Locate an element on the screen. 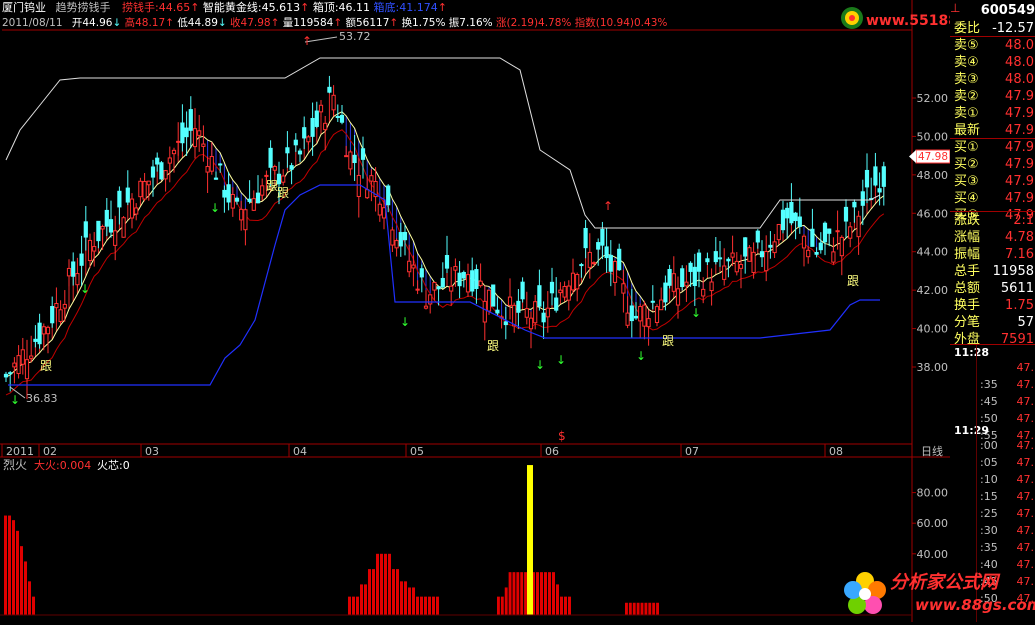 The image size is (1035, 625). ask-row: 卖⑤ 48.0 is located at coordinates (992, 45).